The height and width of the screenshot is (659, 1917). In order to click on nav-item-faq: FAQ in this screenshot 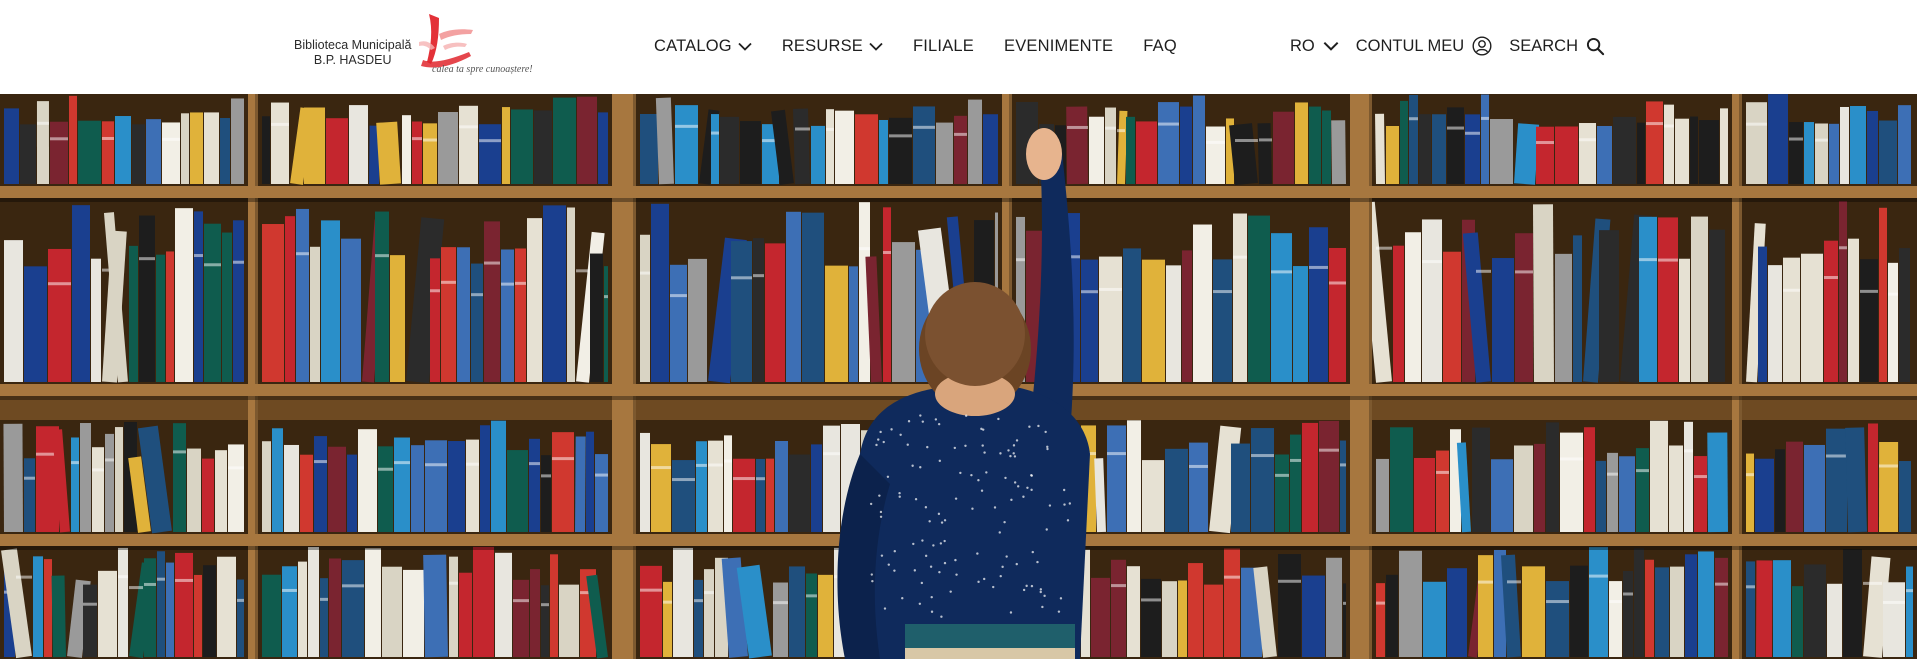, I will do `click(1160, 46)`.